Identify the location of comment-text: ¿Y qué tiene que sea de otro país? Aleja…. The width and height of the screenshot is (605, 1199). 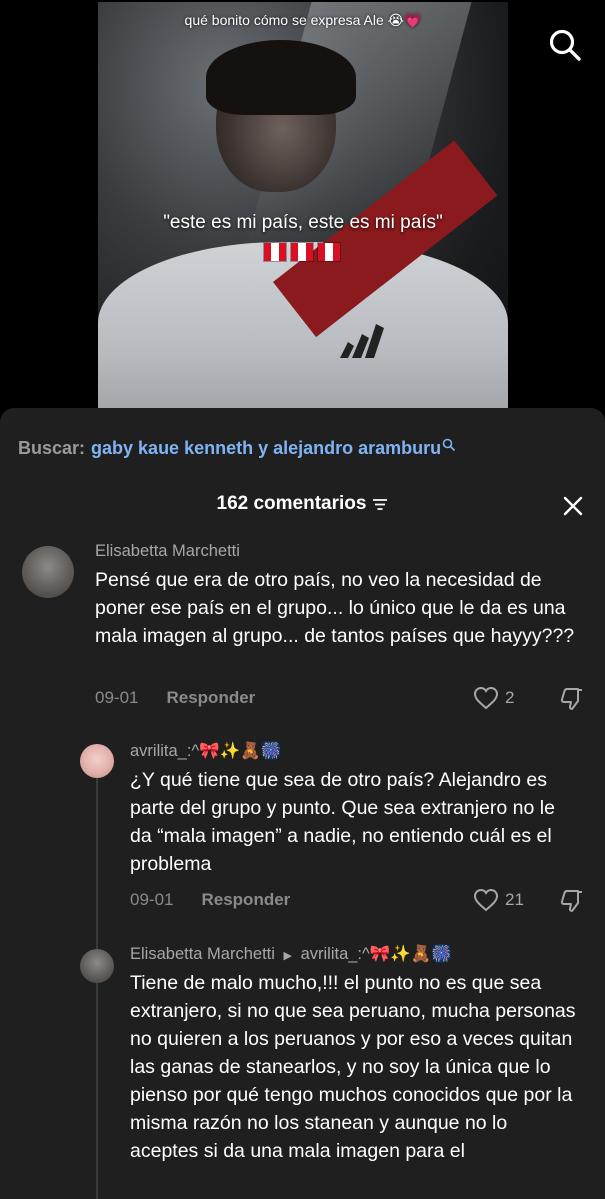
(342, 822).